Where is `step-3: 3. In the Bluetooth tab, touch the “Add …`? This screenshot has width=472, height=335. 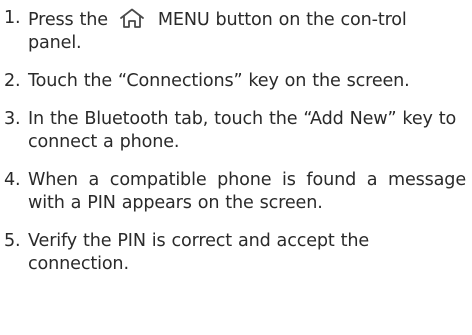 step-3: 3. In the Bluetooth tab, touch the “Add … is located at coordinates (235, 131).